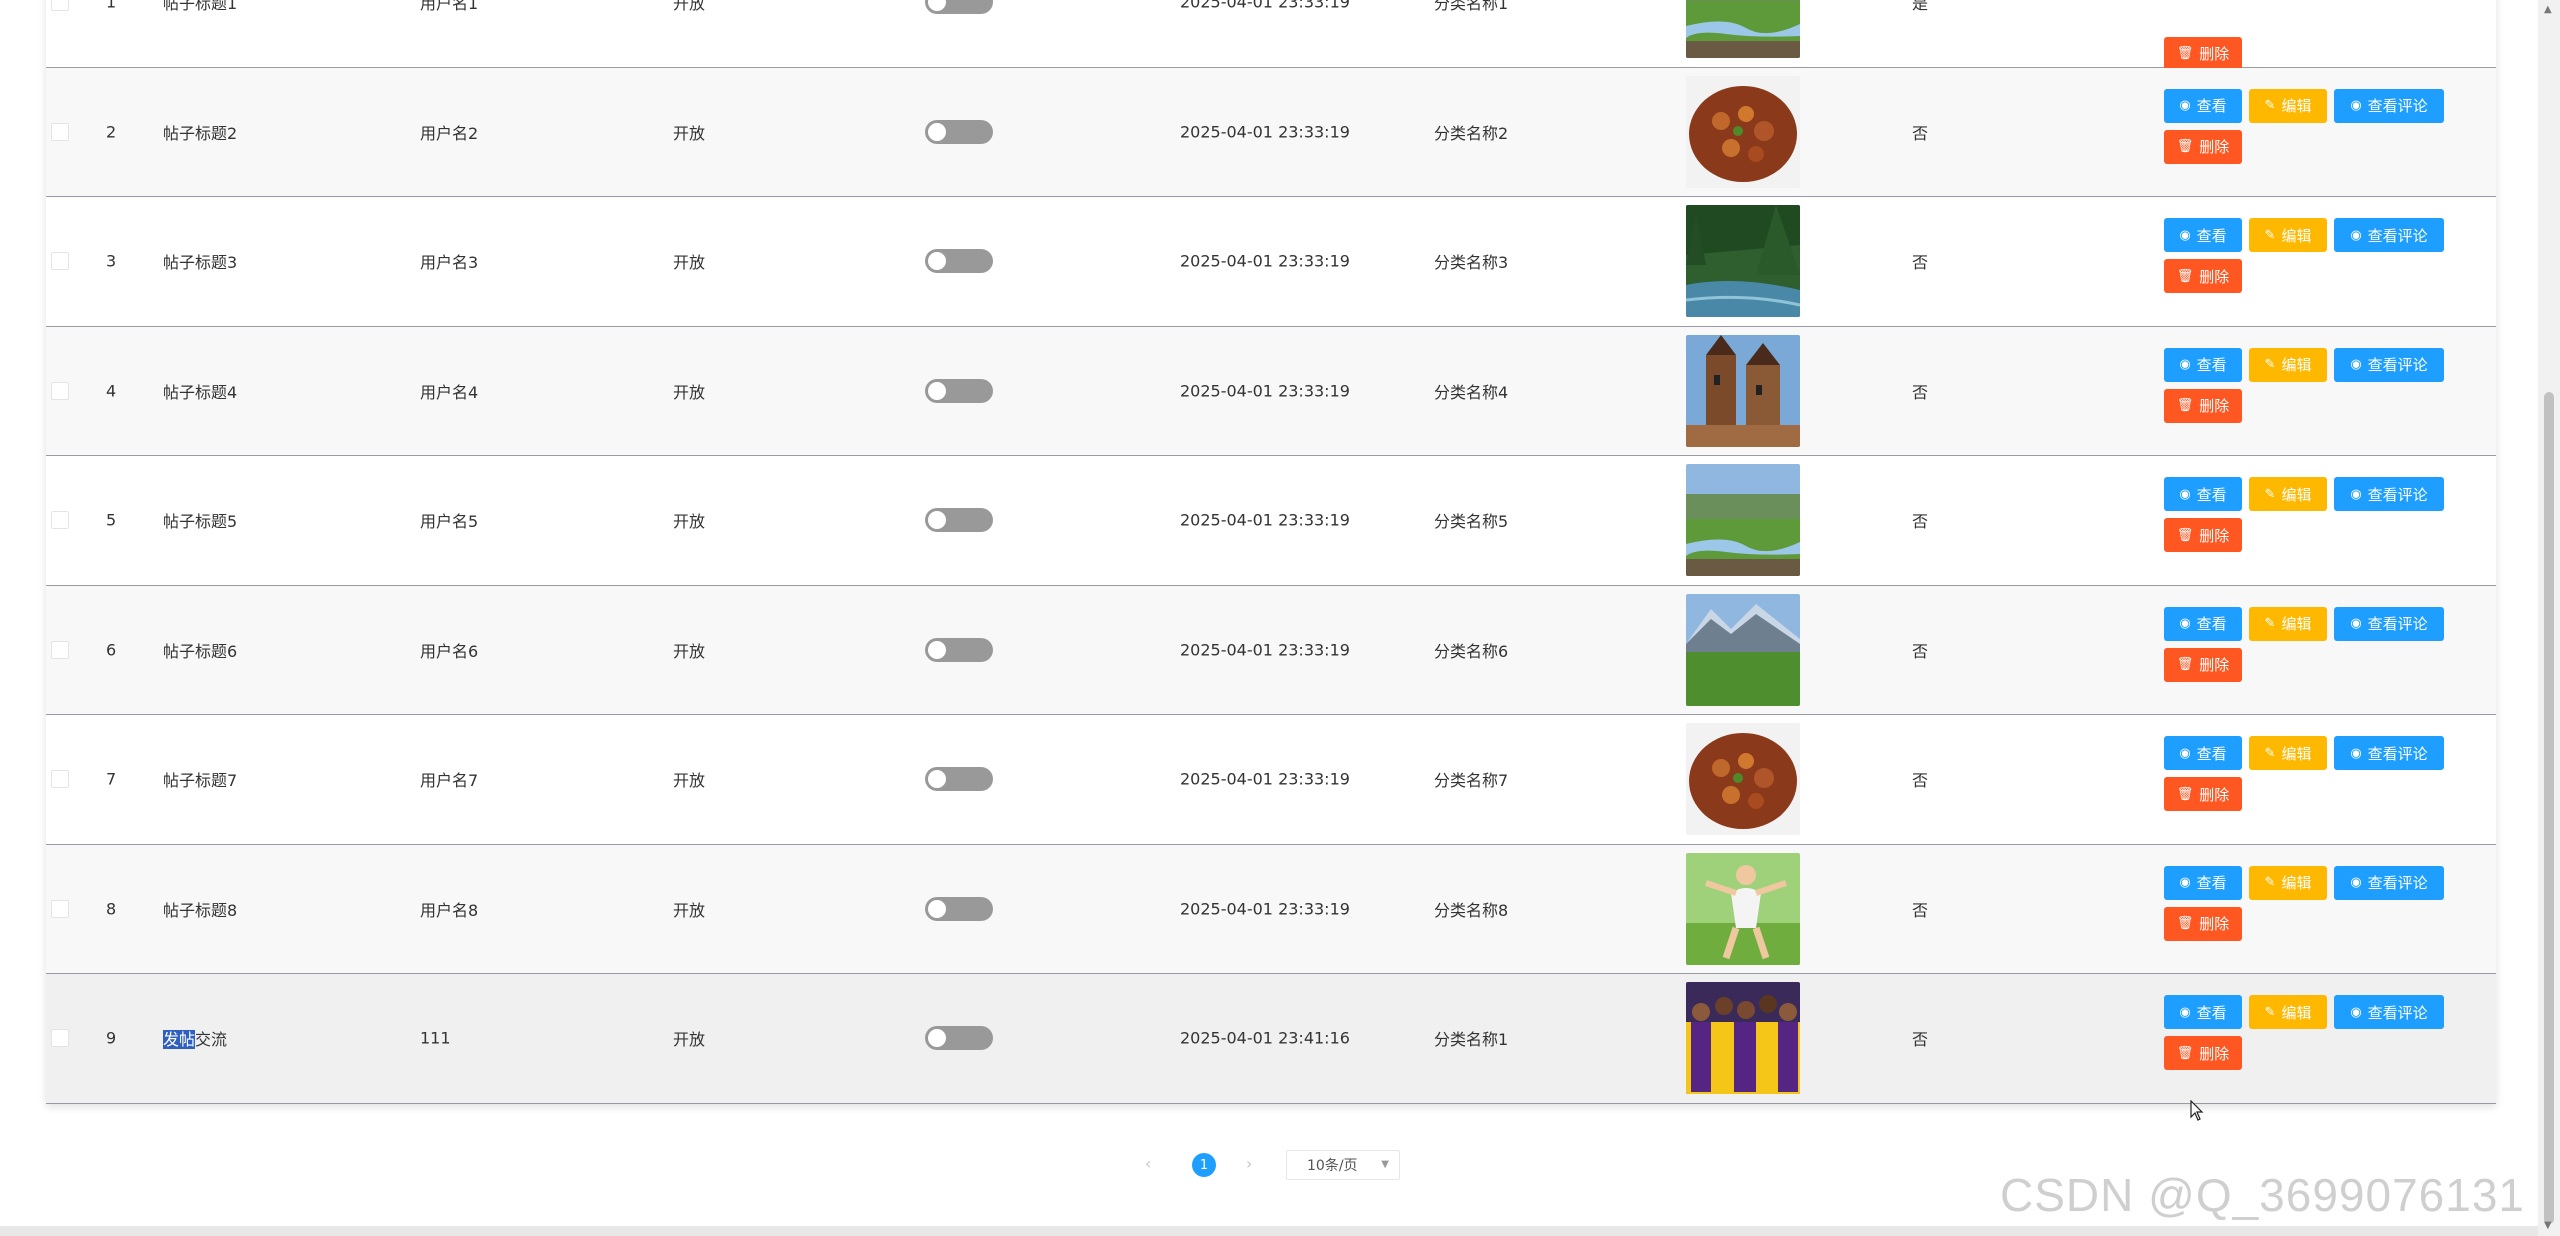 The image size is (2560, 1236). I want to click on post-status: 开放, so click(689, 1040).